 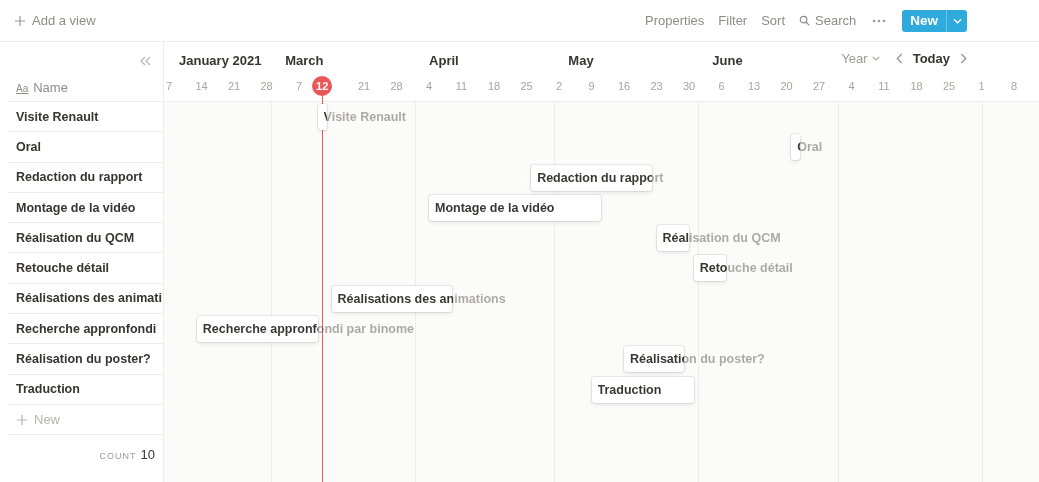 What do you see at coordinates (220, 60) in the screenshot?
I see `month-label: January 2021` at bounding box center [220, 60].